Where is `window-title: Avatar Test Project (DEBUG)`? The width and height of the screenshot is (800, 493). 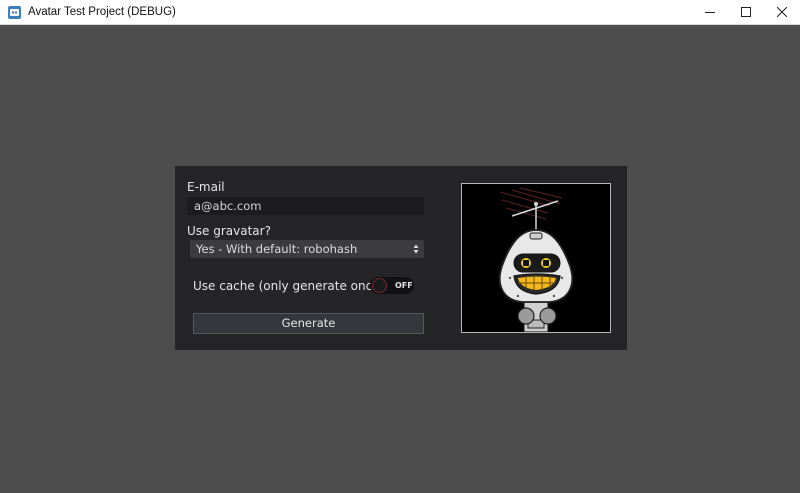 window-title: Avatar Test Project (DEBUG) is located at coordinates (102, 12).